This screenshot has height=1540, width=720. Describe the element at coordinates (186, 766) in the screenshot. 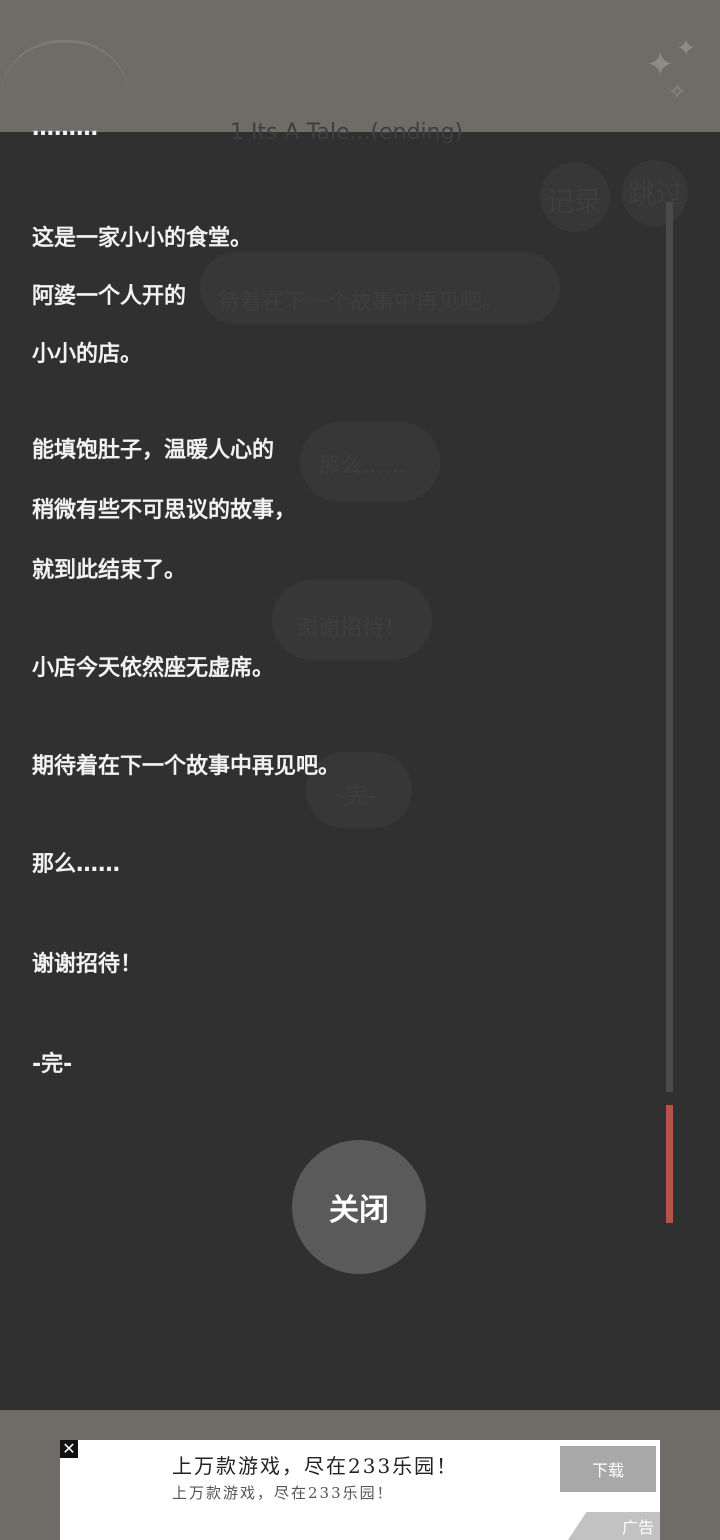

I see `log-line: 期待着在下一个故事中再见吧。` at that location.